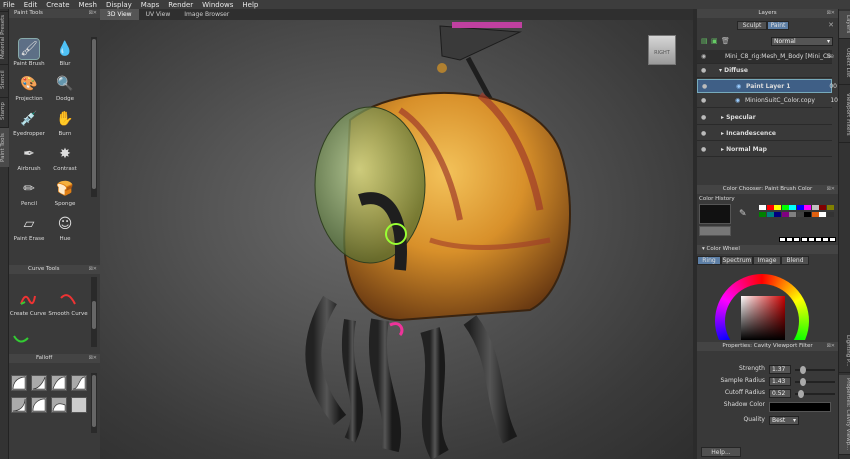 Image resolution: width=850 pixels, height=459 pixels. I want to click on tool-projection: 🎨 Projection, so click(29, 89).